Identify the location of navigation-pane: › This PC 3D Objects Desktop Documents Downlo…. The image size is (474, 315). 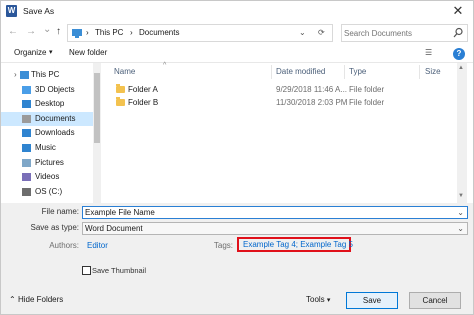
(51, 133).